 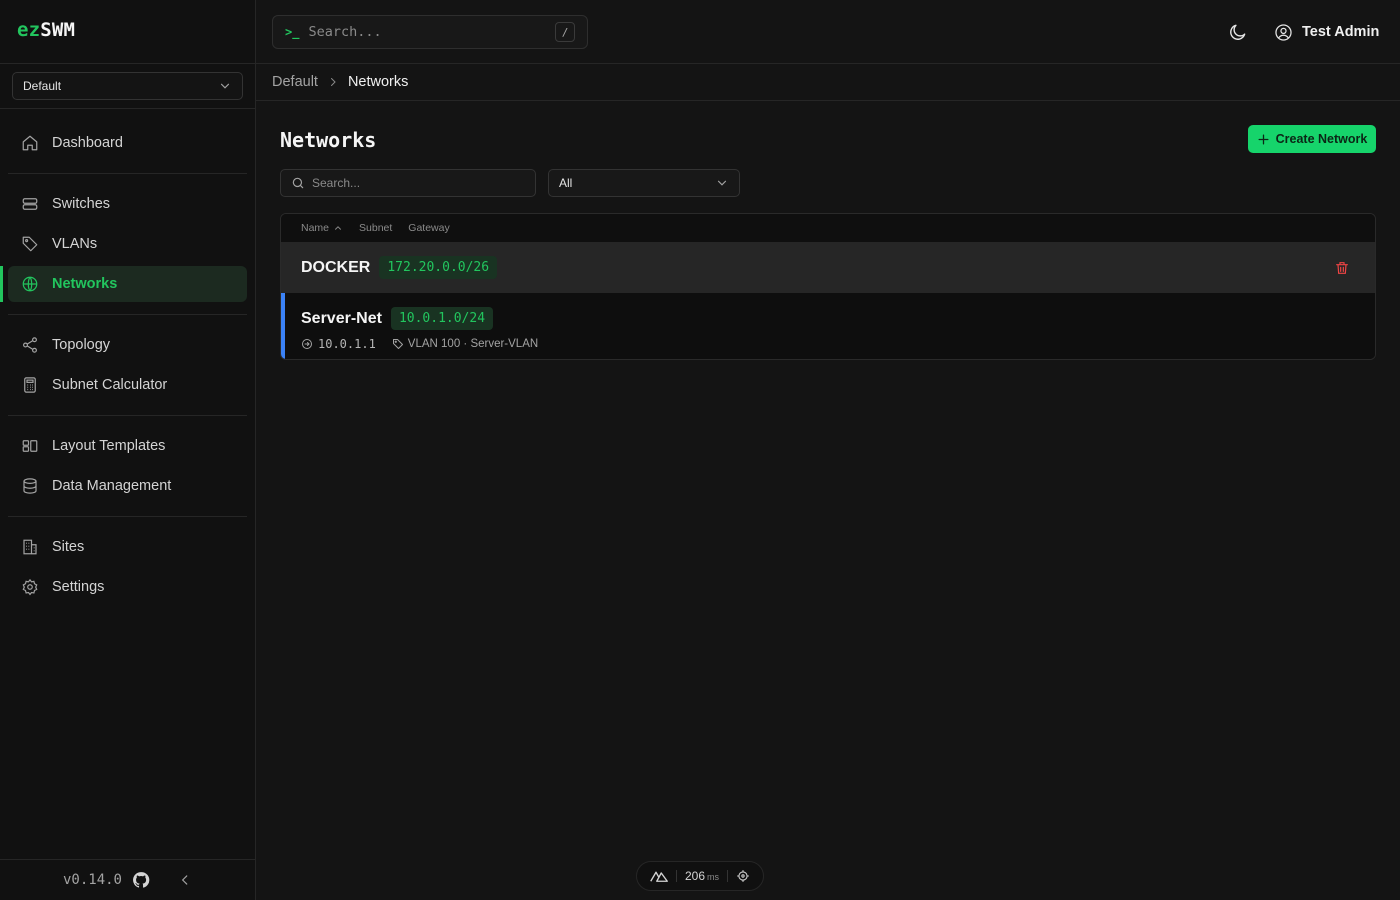 What do you see at coordinates (473, 344) in the screenshot?
I see `network-vlan: VLAN 100 · Server-VLAN` at bounding box center [473, 344].